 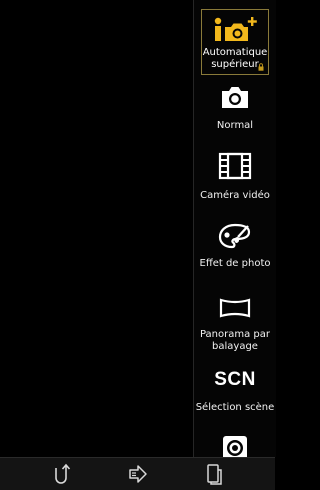 I want to click on film-icon, so click(x=235, y=166).